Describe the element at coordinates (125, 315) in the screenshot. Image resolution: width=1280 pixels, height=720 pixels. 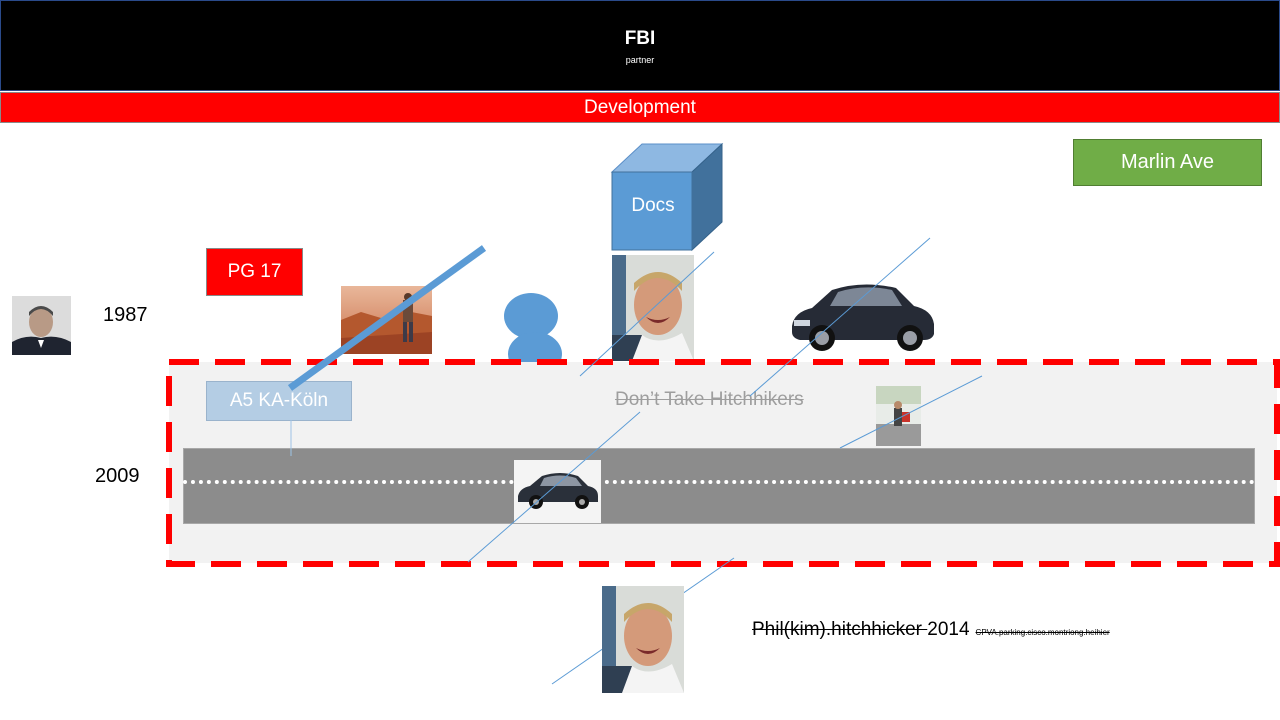
I see `year-1987-label: 1987` at that location.